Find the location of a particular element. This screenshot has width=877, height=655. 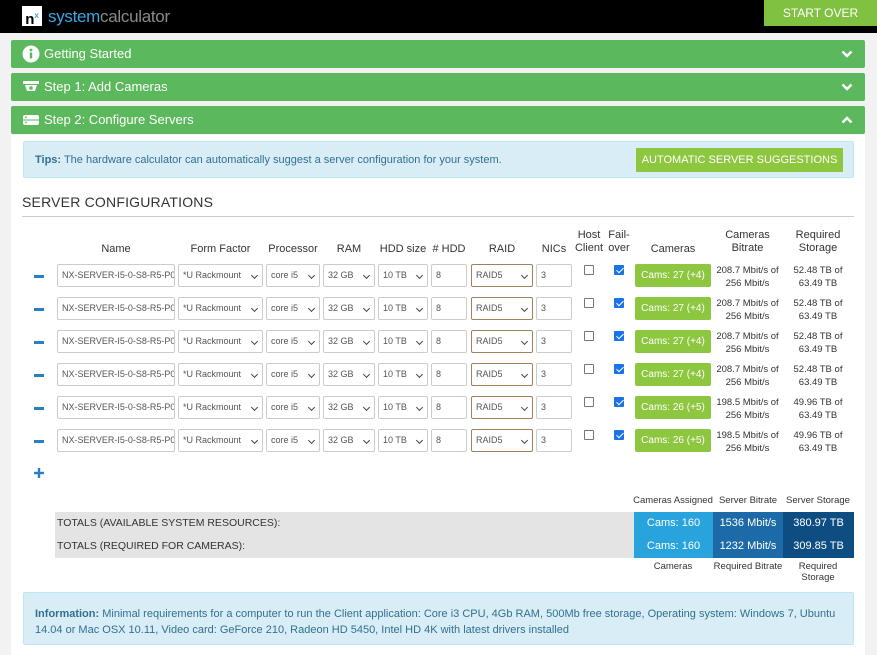

col-header-raid: RAID is located at coordinates (502, 249).